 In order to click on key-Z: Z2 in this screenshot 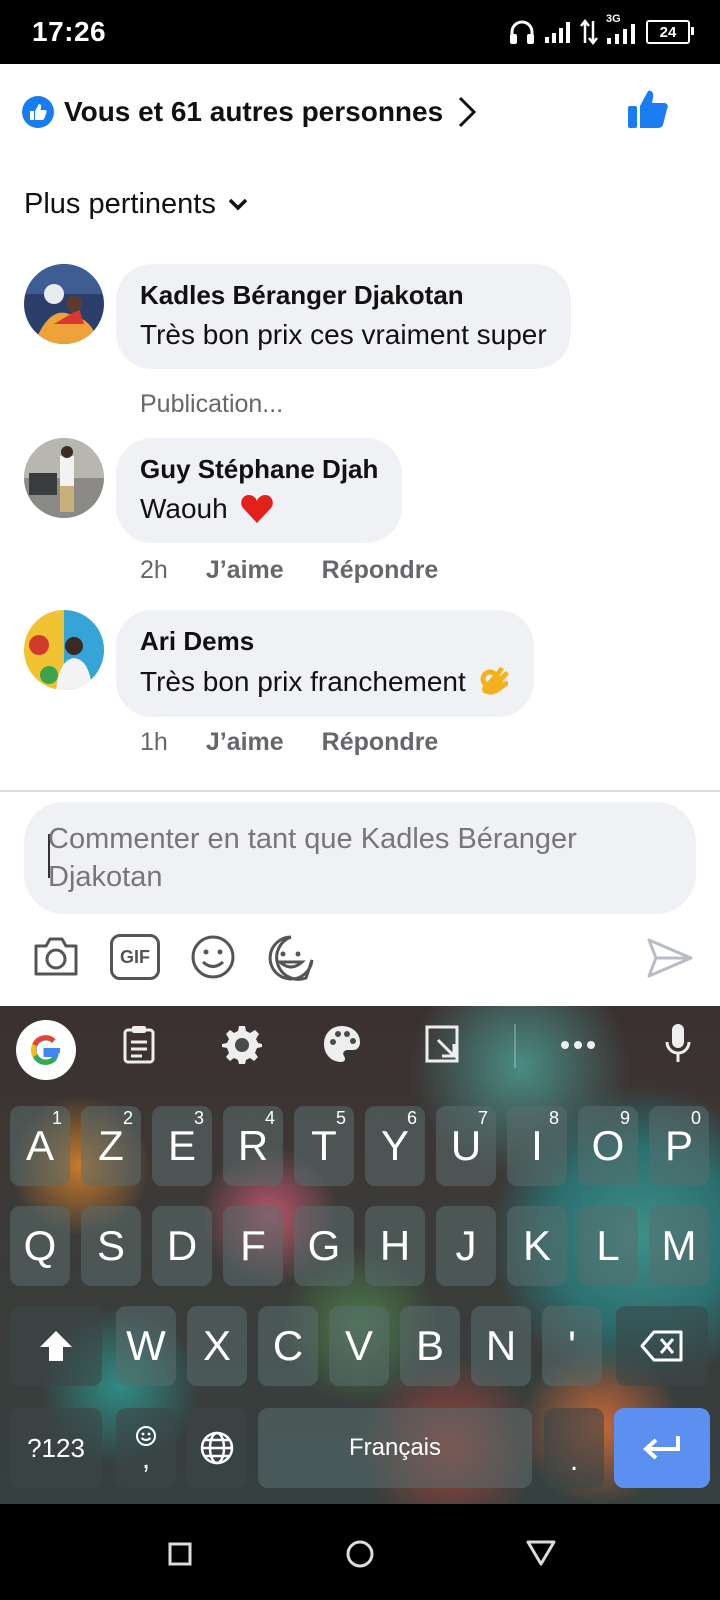, I will do `click(111, 1146)`.